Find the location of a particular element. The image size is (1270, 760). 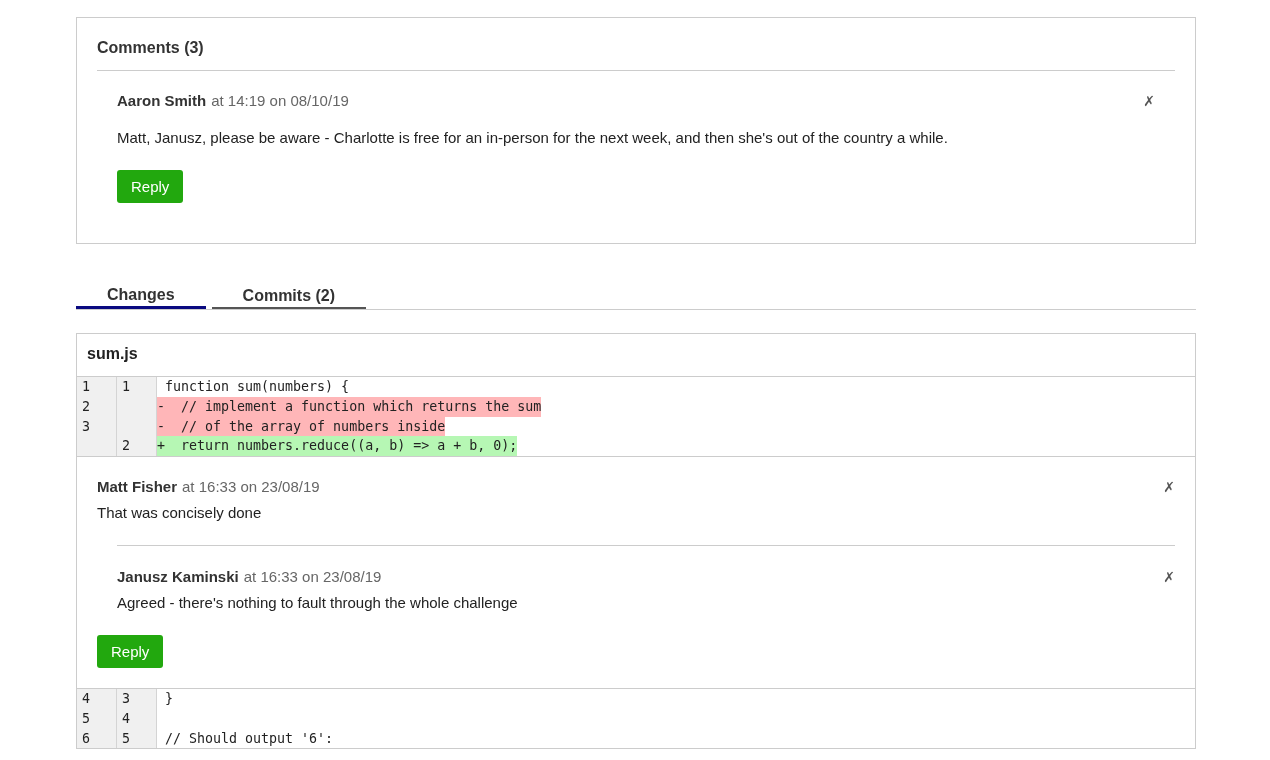

tab: Changes is located at coordinates (141, 297).